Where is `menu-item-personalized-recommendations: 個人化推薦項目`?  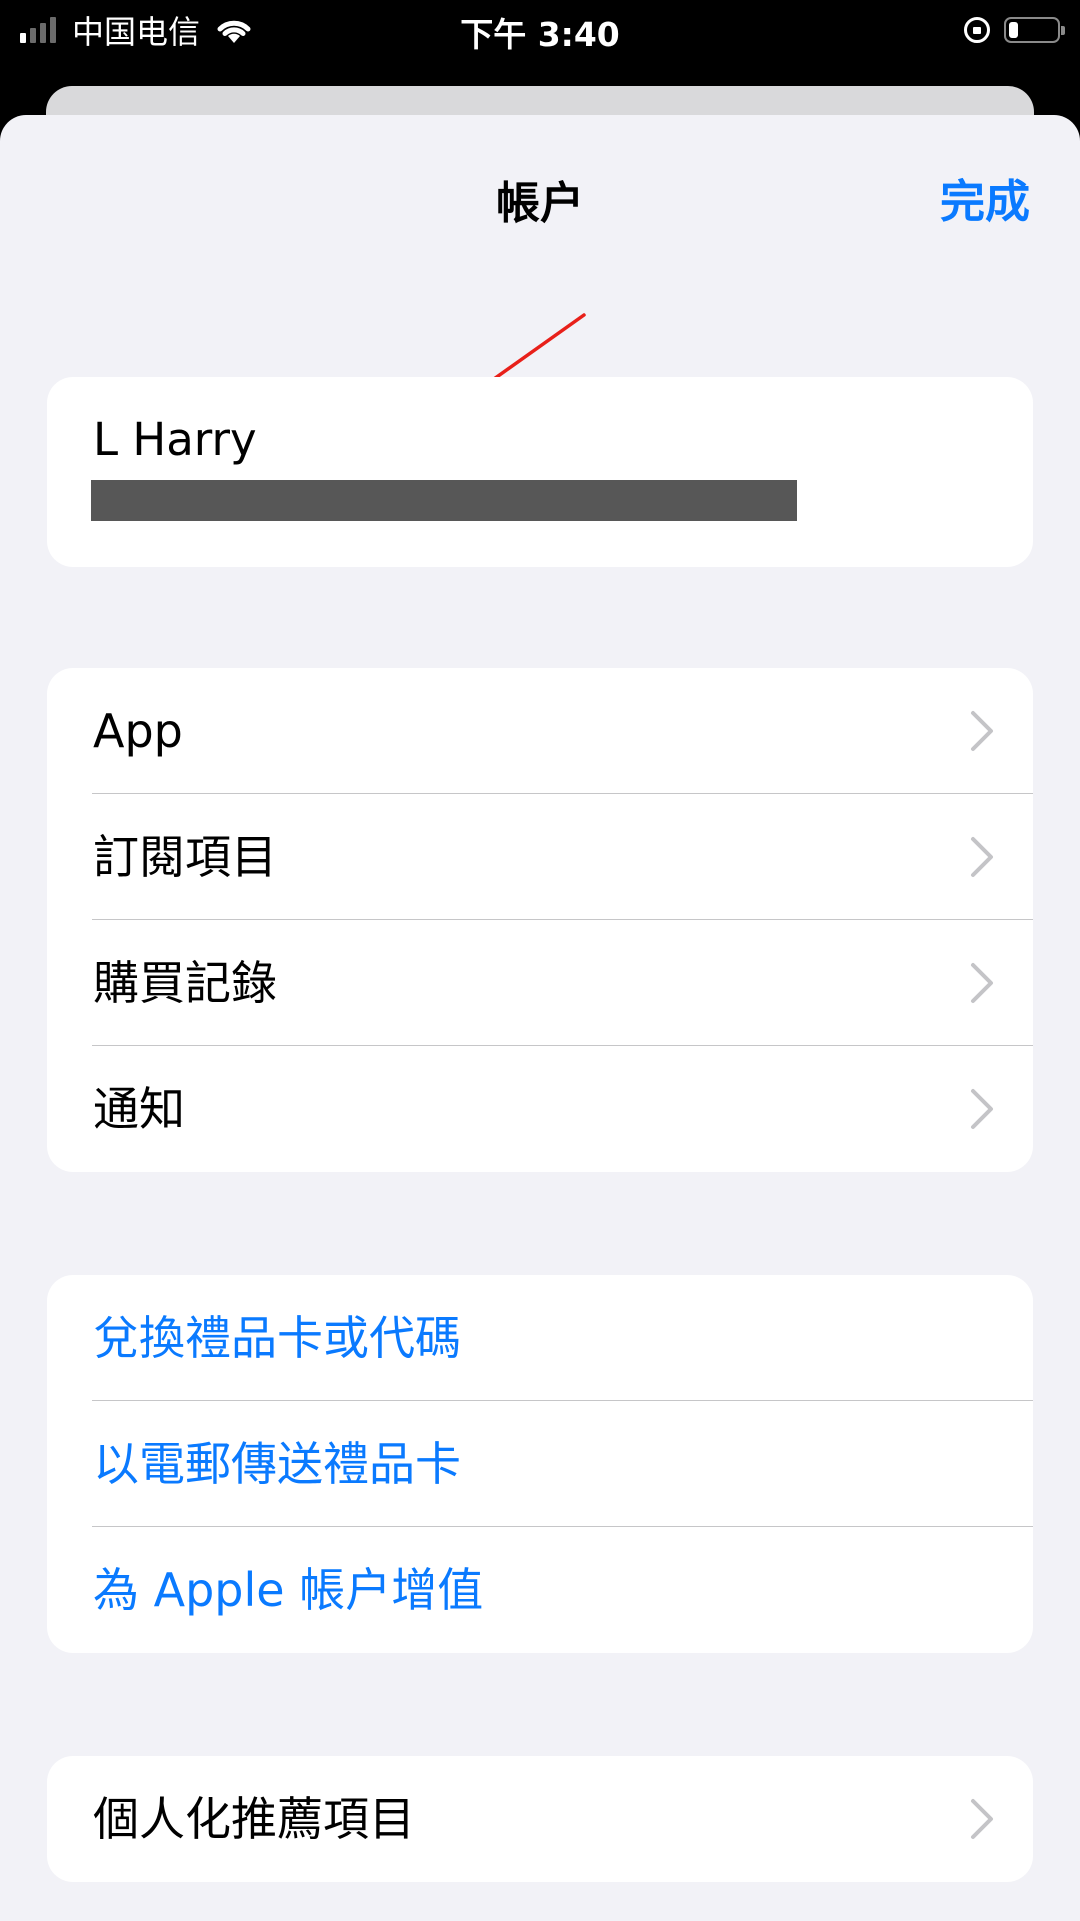
menu-item-personalized-recommendations: 個人化推薦項目 is located at coordinates (540, 1819).